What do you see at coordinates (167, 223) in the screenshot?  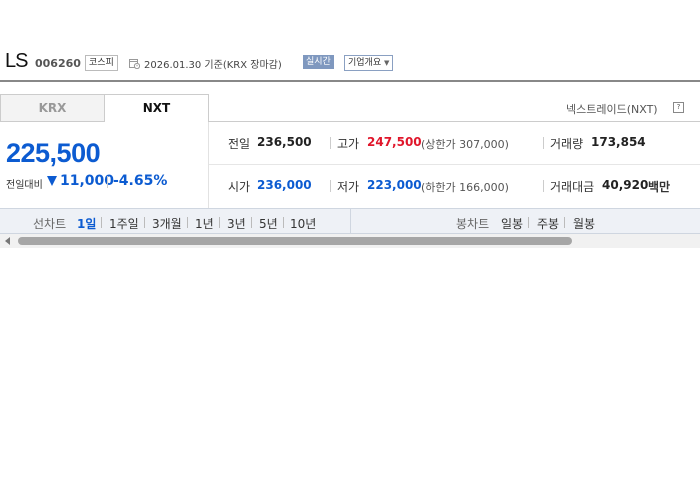 I see `period-3m: 3개월` at bounding box center [167, 223].